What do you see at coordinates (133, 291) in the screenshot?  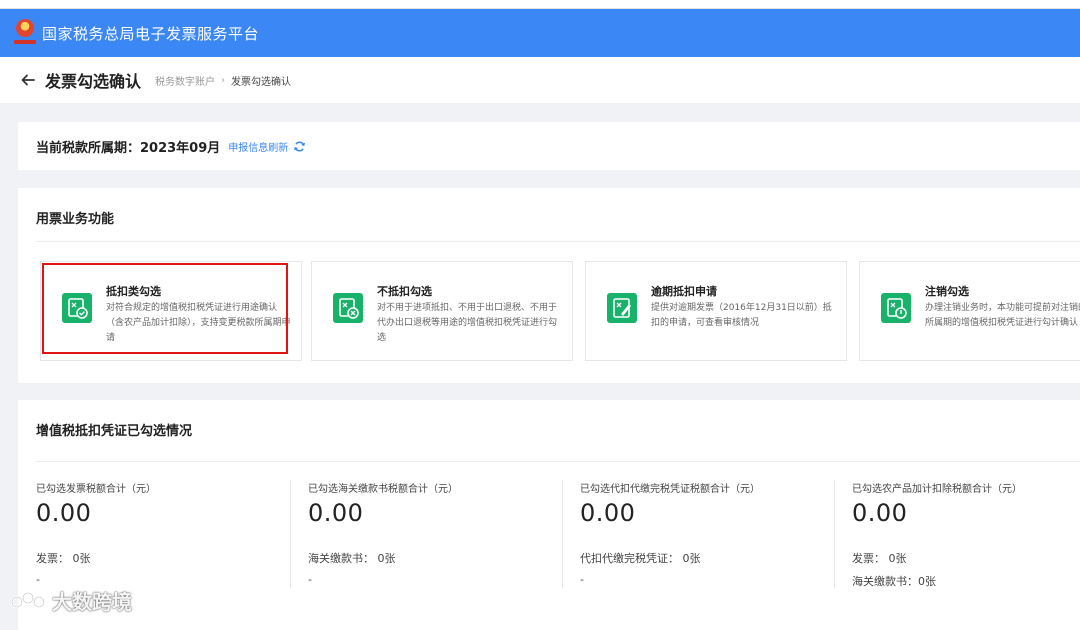 I see `function-name: 抵扣类勾选` at bounding box center [133, 291].